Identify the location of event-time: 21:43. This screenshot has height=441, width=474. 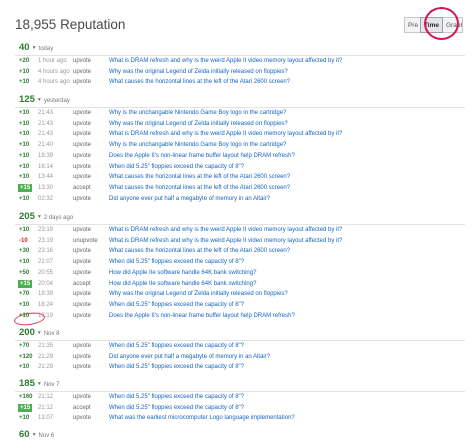
(46, 123).